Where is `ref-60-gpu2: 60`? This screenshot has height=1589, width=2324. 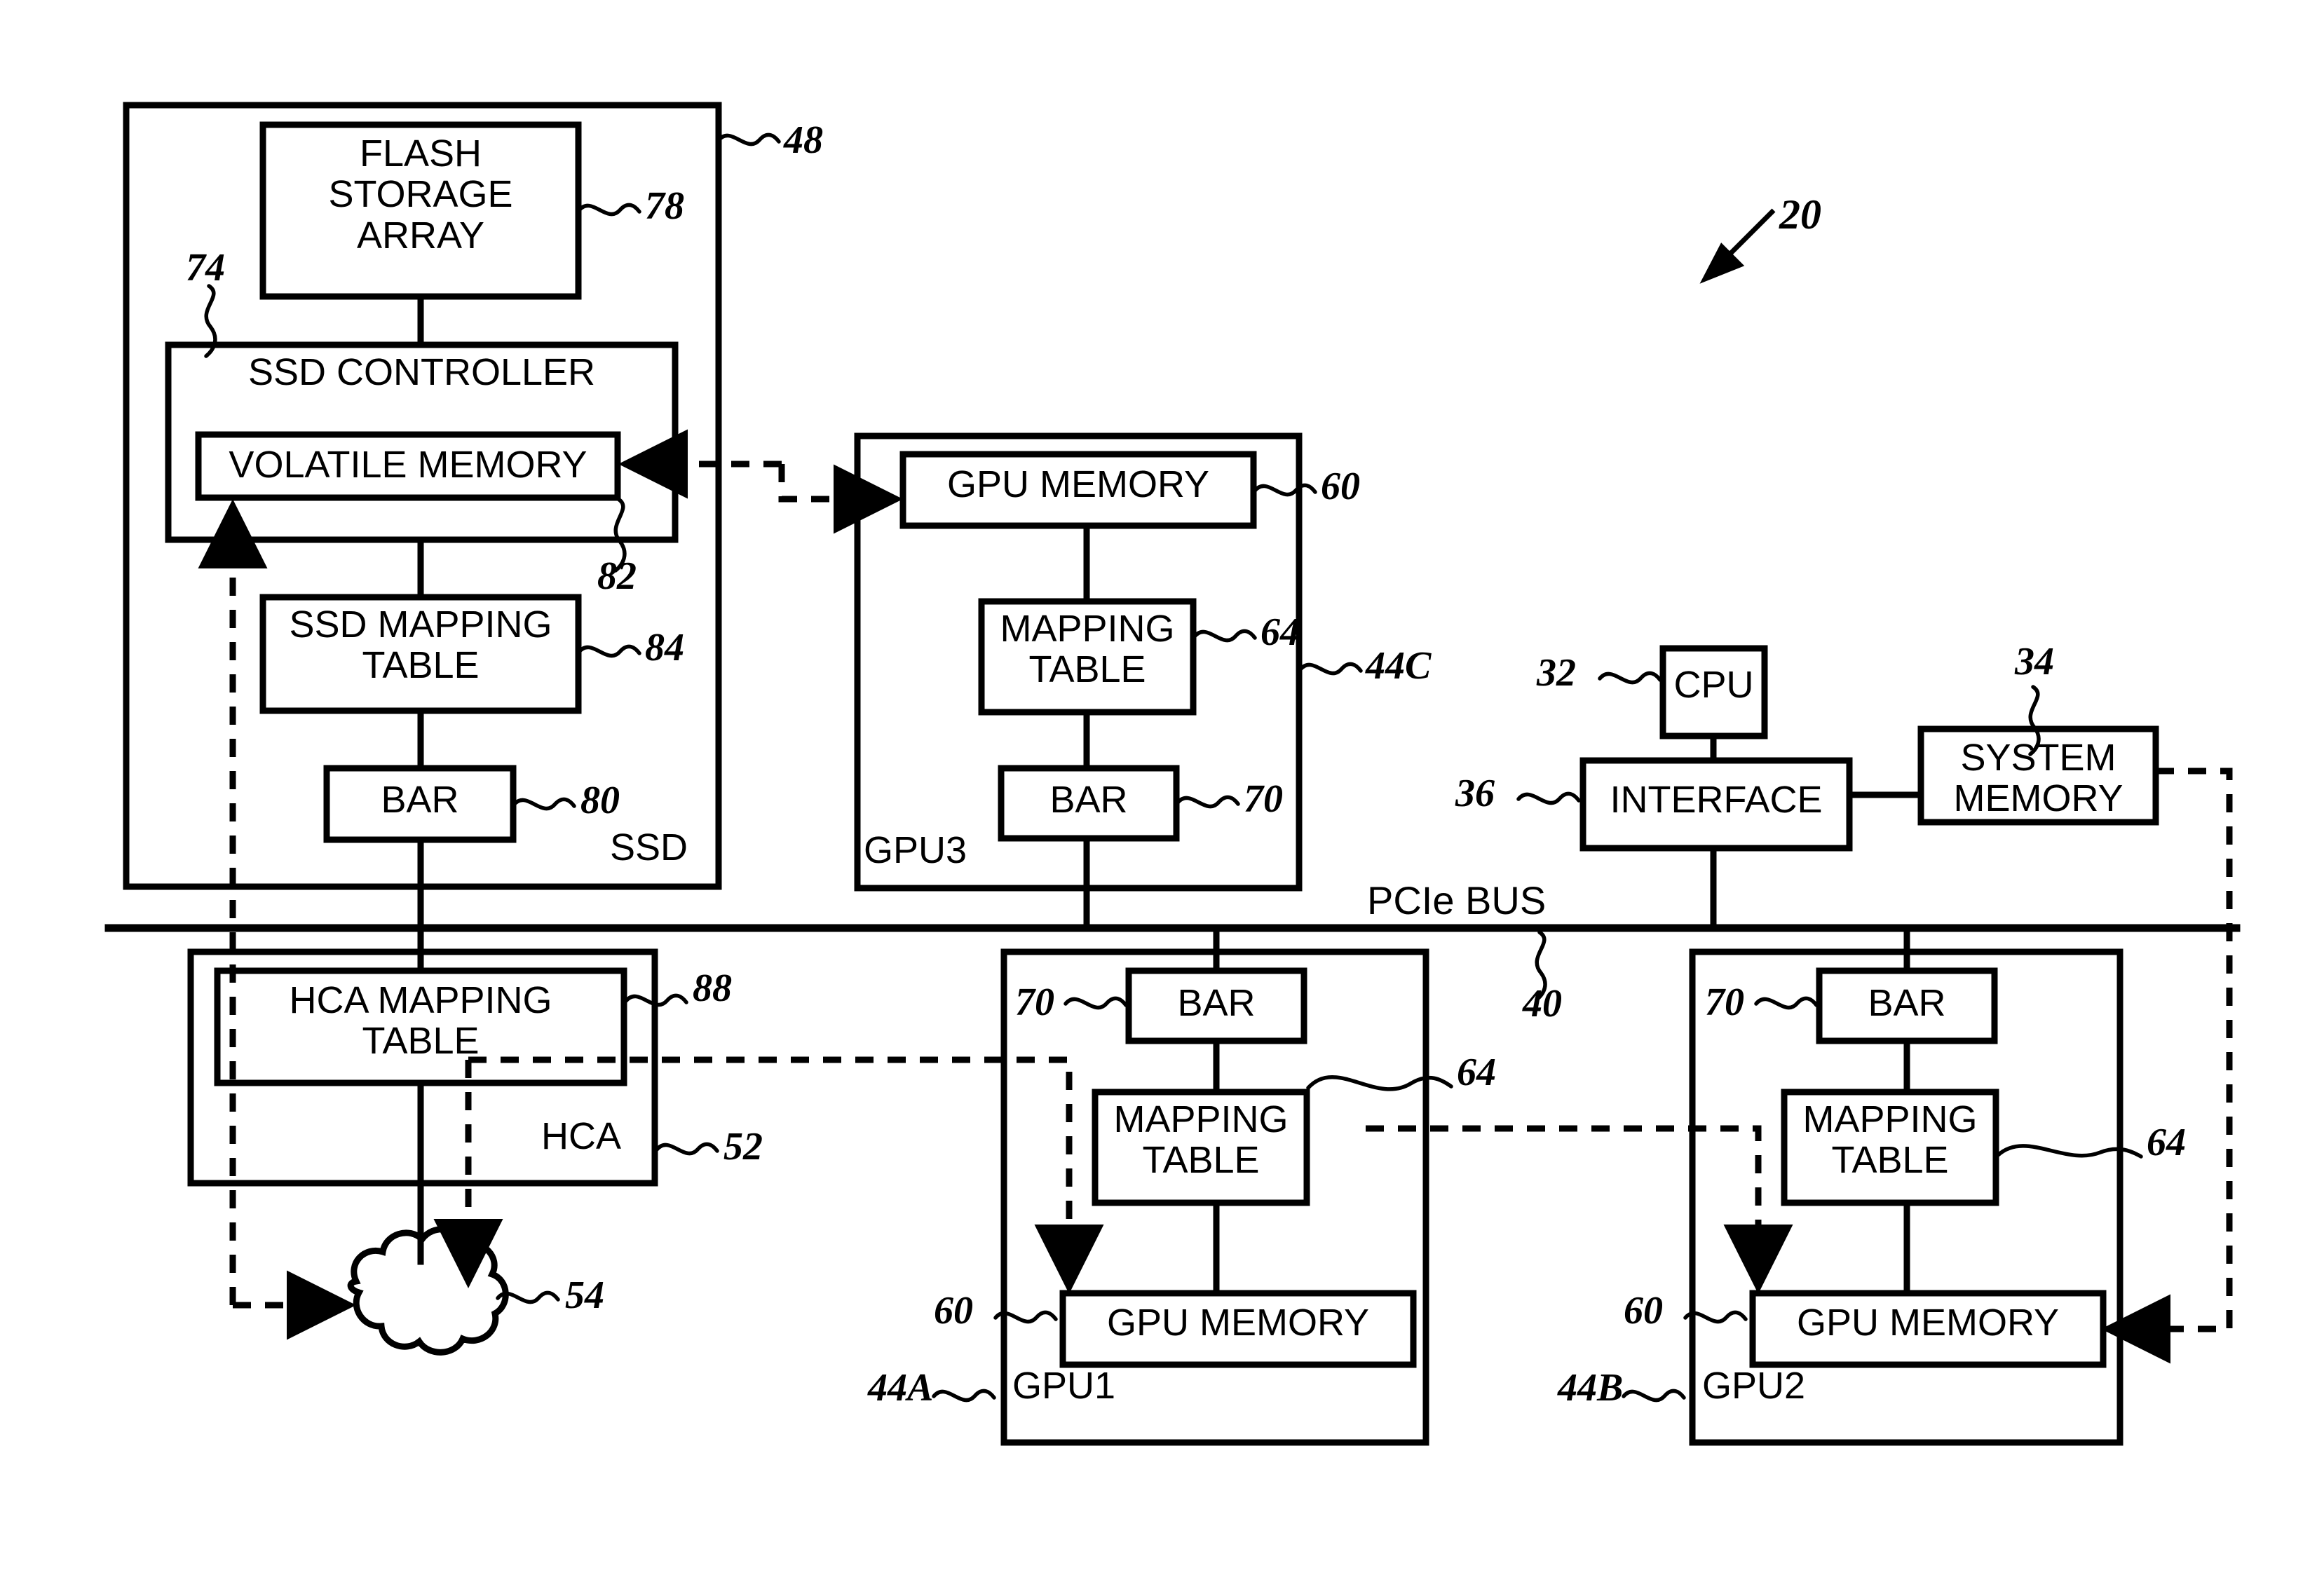
ref-60-gpu2: 60 is located at coordinates (1643, 1311).